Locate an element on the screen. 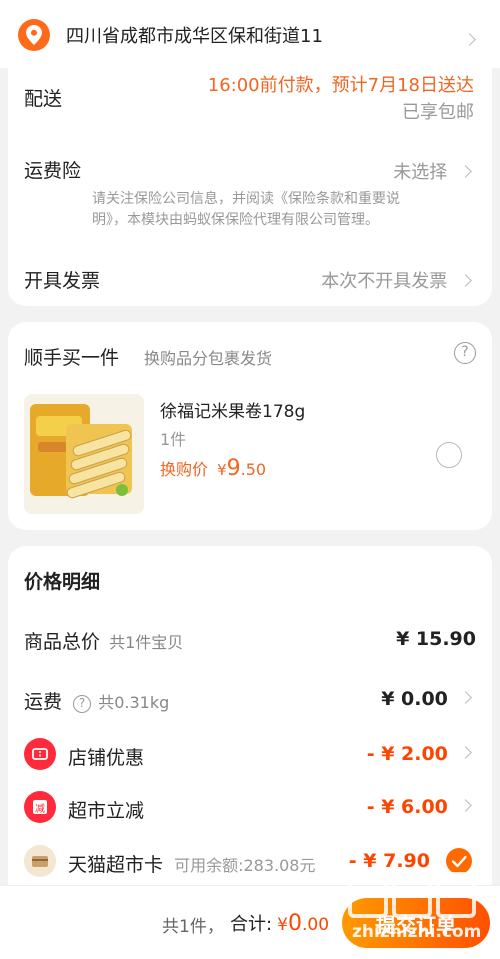  product-image is located at coordinates (84, 454).